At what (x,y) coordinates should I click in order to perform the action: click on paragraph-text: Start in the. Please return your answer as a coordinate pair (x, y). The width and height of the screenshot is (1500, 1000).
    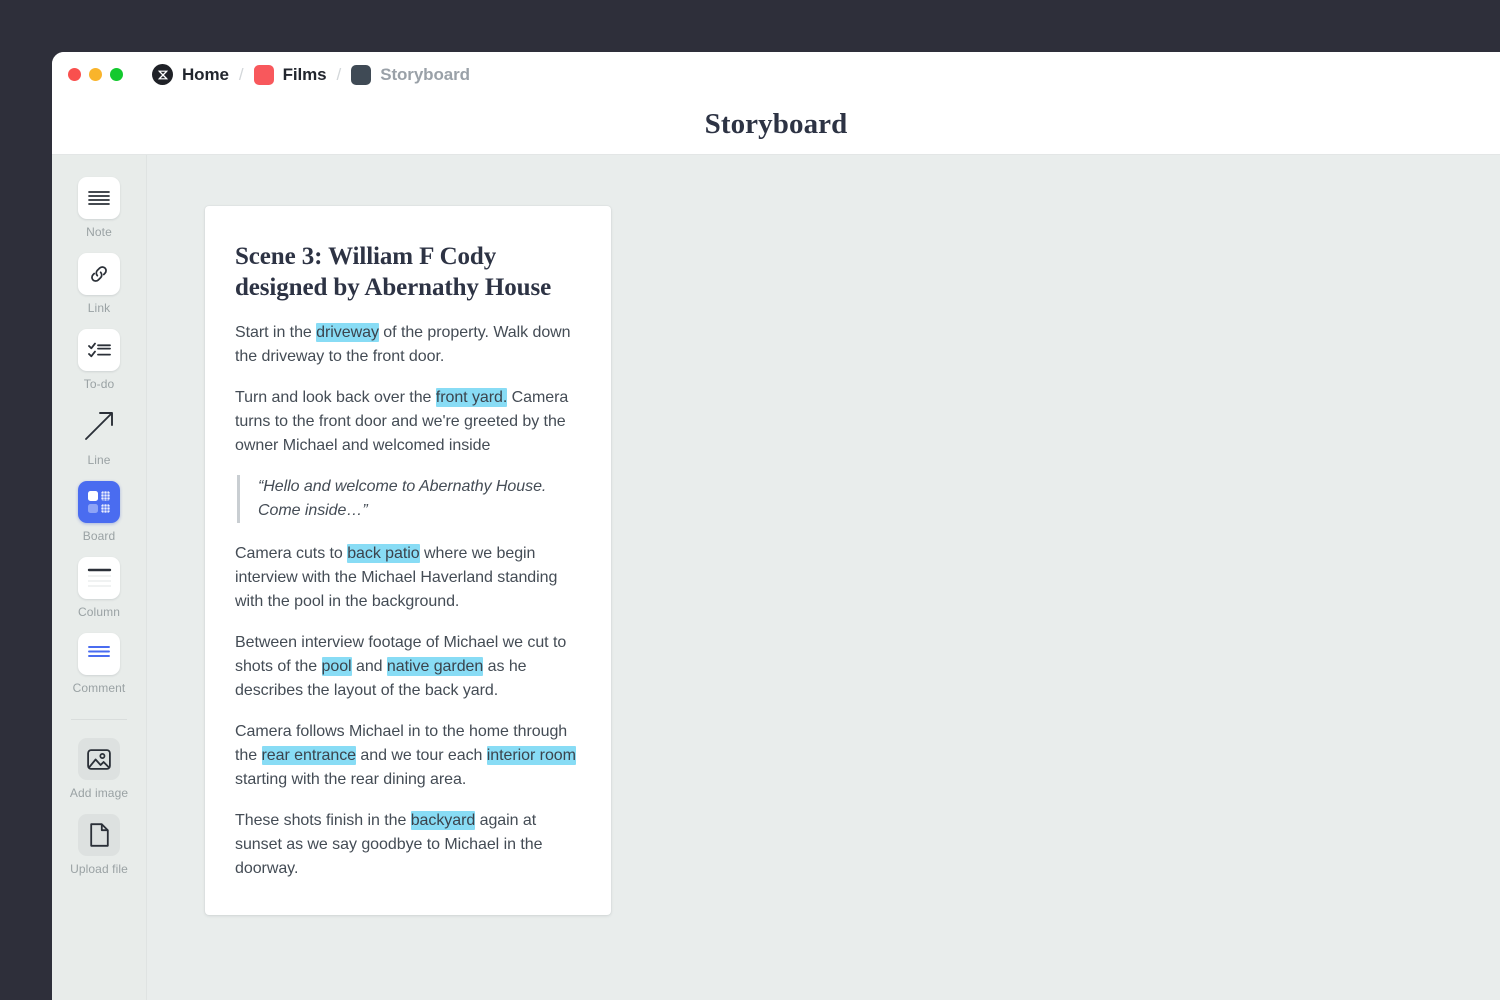
    Looking at the image, I should click on (276, 332).